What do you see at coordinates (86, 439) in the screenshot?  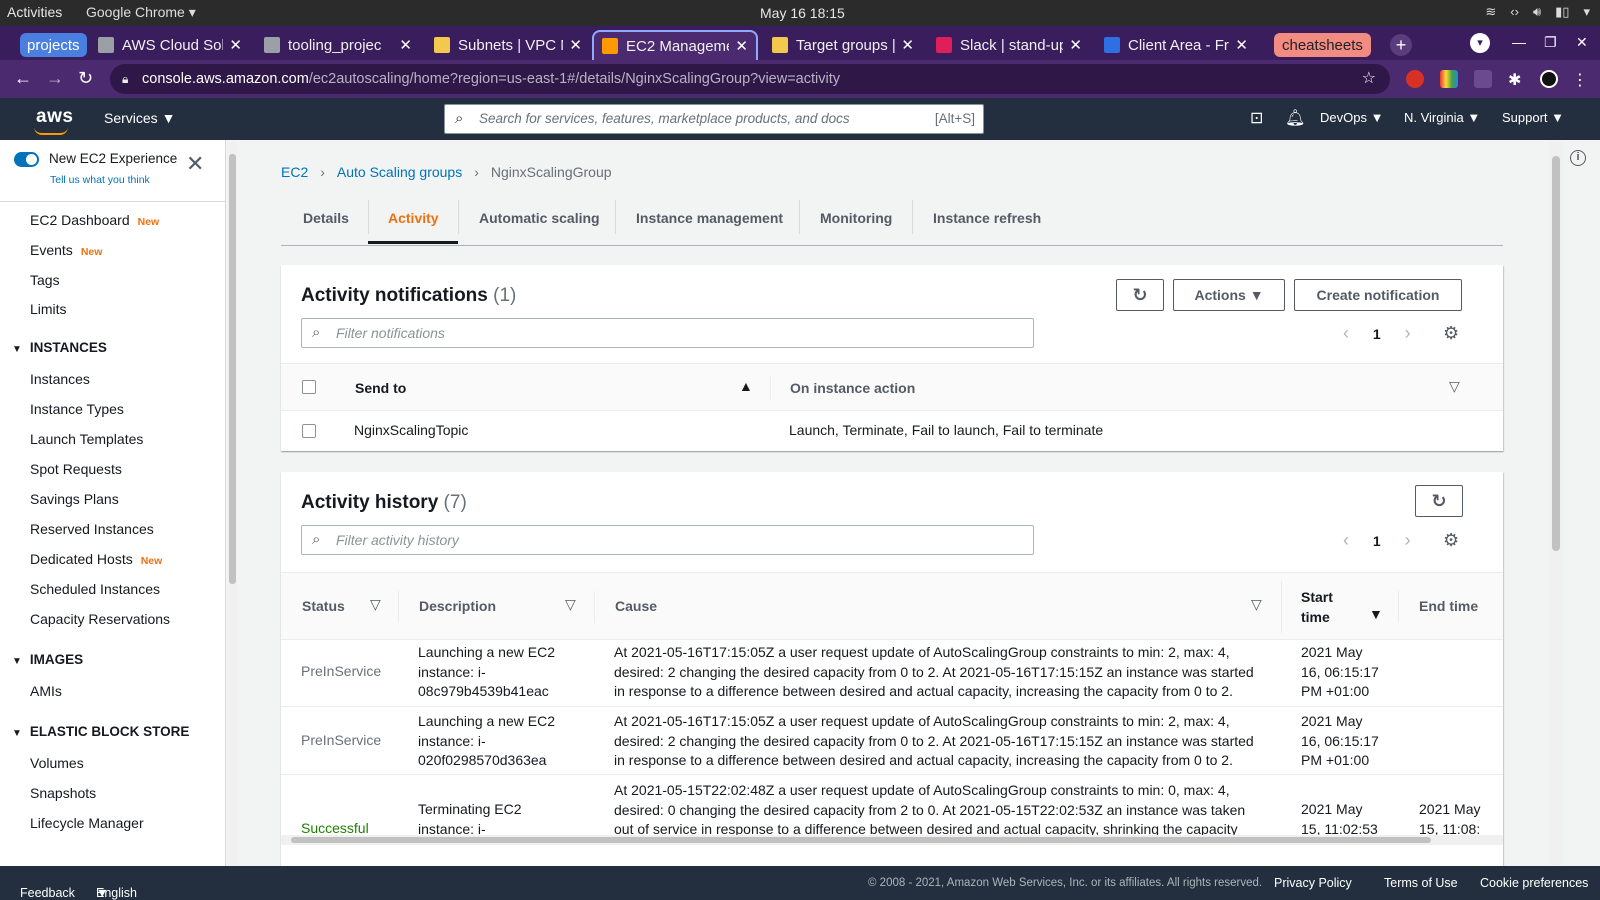 I see `sidebar-item-launch-templates: Launch Templates` at bounding box center [86, 439].